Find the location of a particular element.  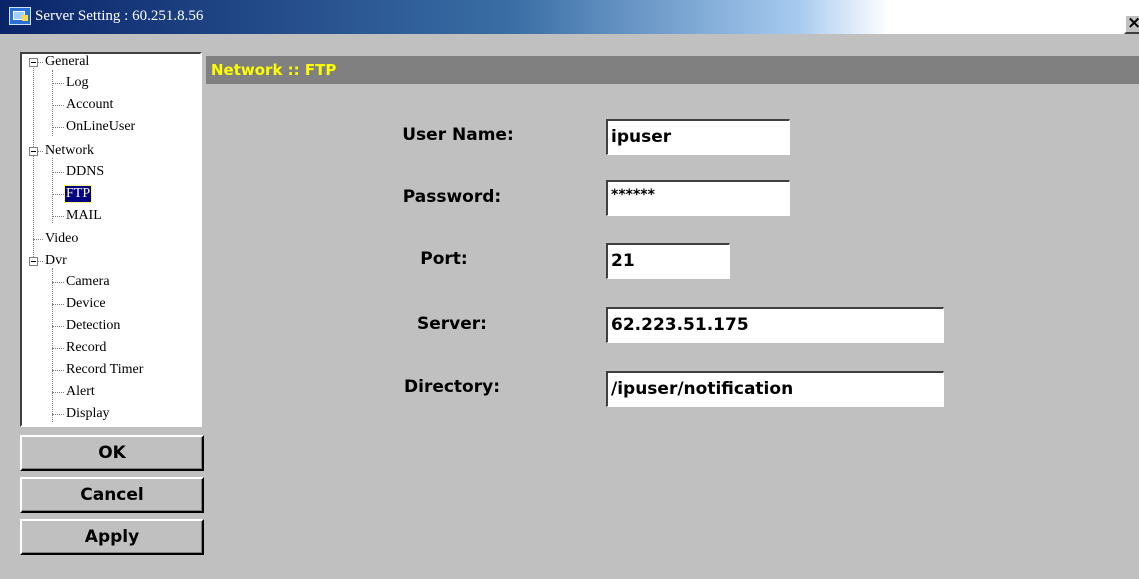

password-label: Password: is located at coordinates (452, 197).